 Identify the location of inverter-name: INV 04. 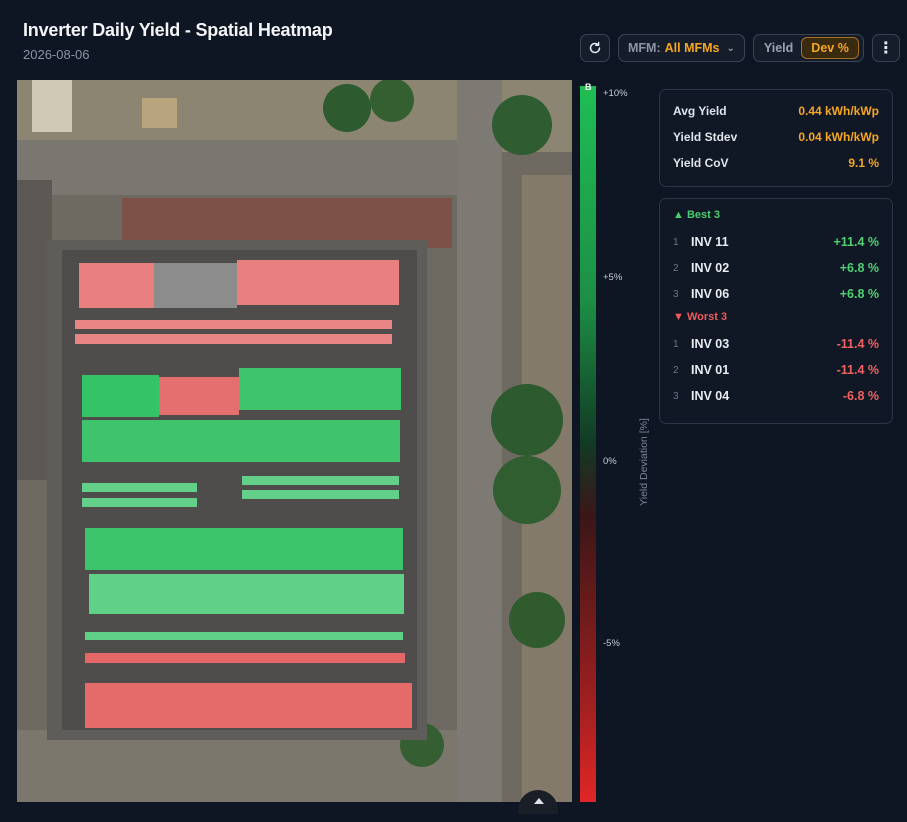
(710, 396).